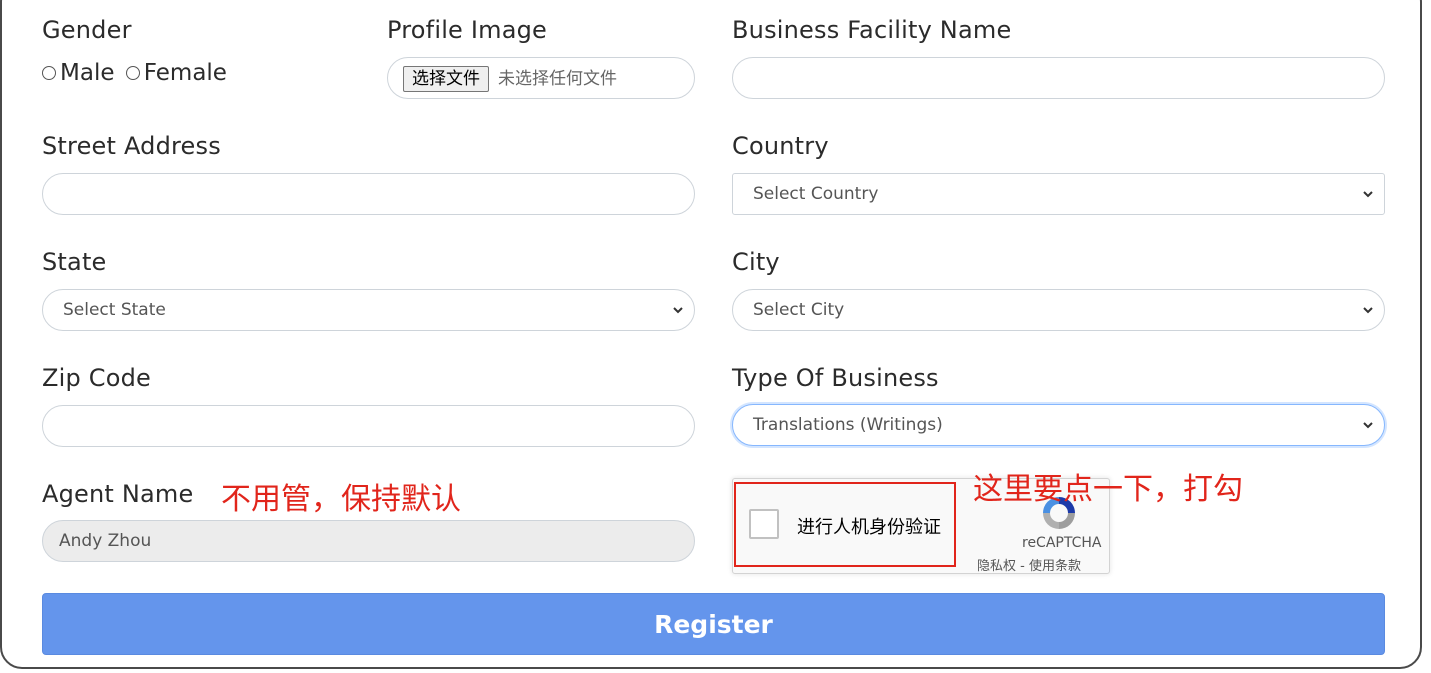 Image resolution: width=1431 pixels, height=673 pixels. What do you see at coordinates (816, 194) in the screenshot?
I see `country-selected-text: Select Country` at bounding box center [816, 194].